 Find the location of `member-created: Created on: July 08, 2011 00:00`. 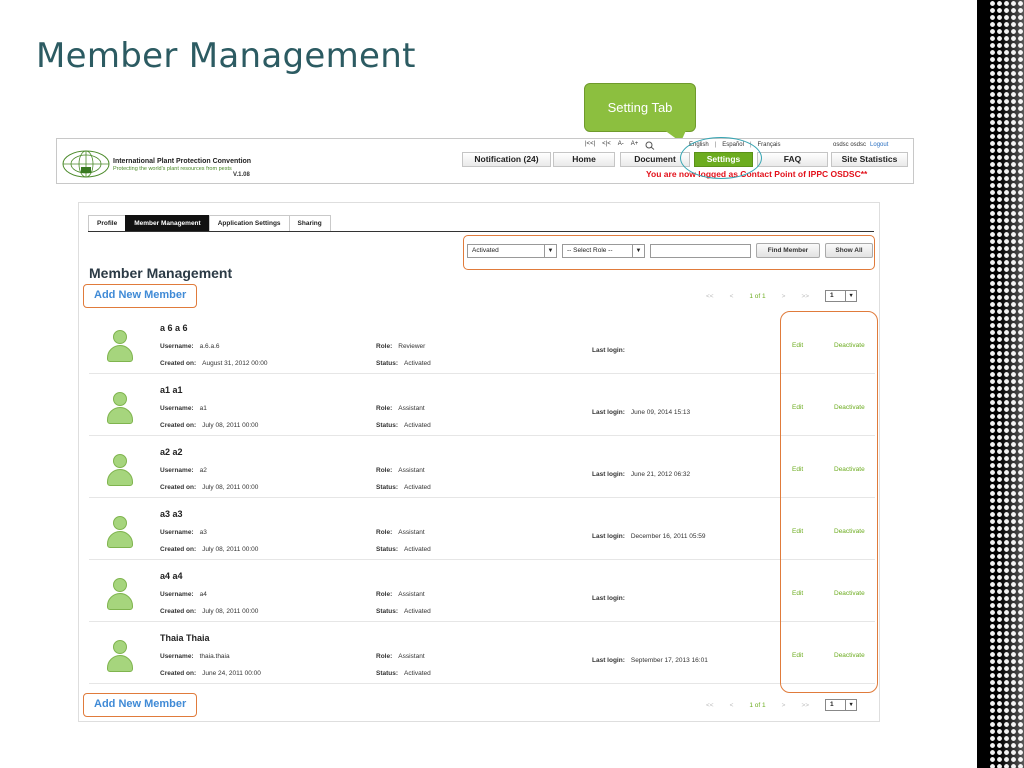

member-created: Created on: July 08, 2011 00:00 is located at coordinates (209, 549).